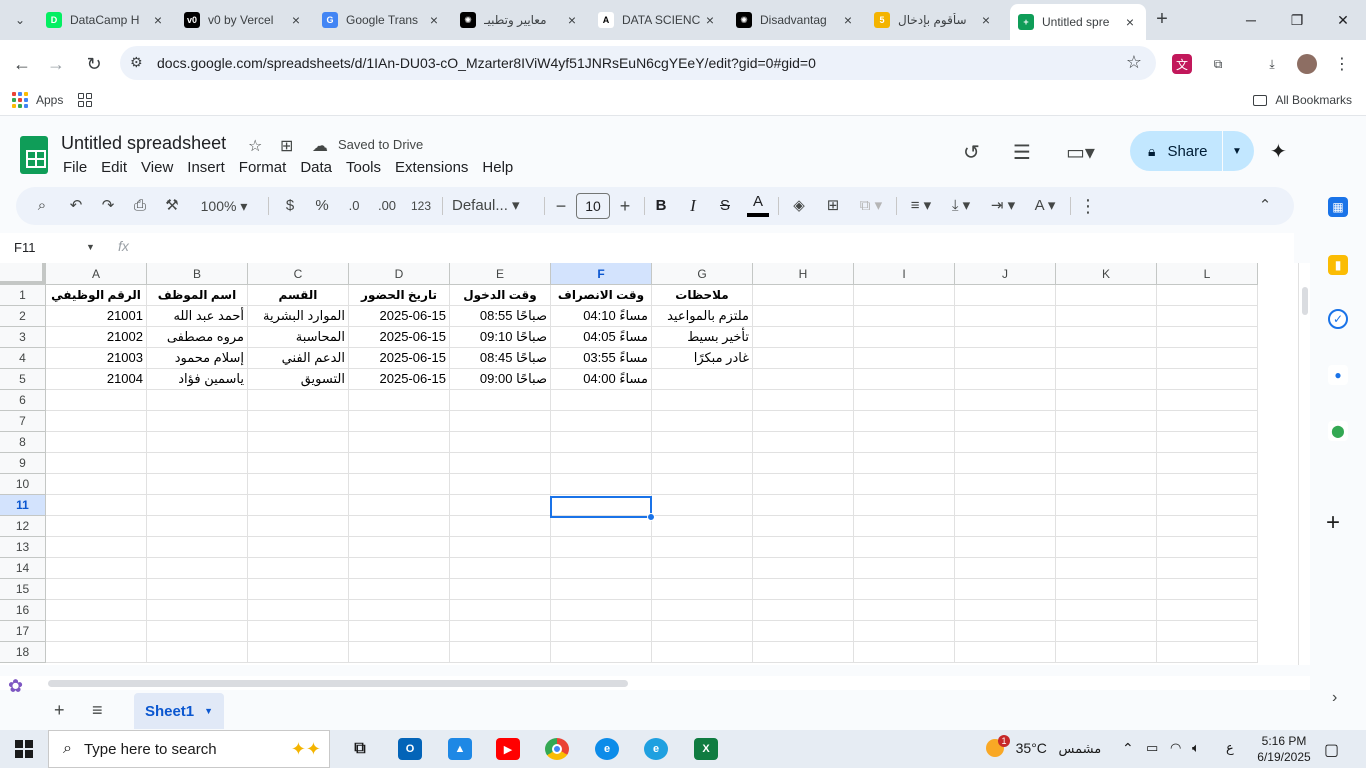 The image size is (1366, 768). What do you see at coordinates (298, 358) in the screenshot?
I see `cell-c4: الدعم الفني` at bounding box center [298, 358].